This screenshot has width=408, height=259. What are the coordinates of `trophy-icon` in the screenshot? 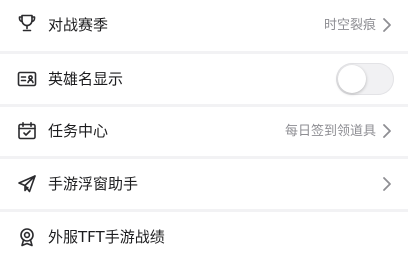 It's located at (27, 23).